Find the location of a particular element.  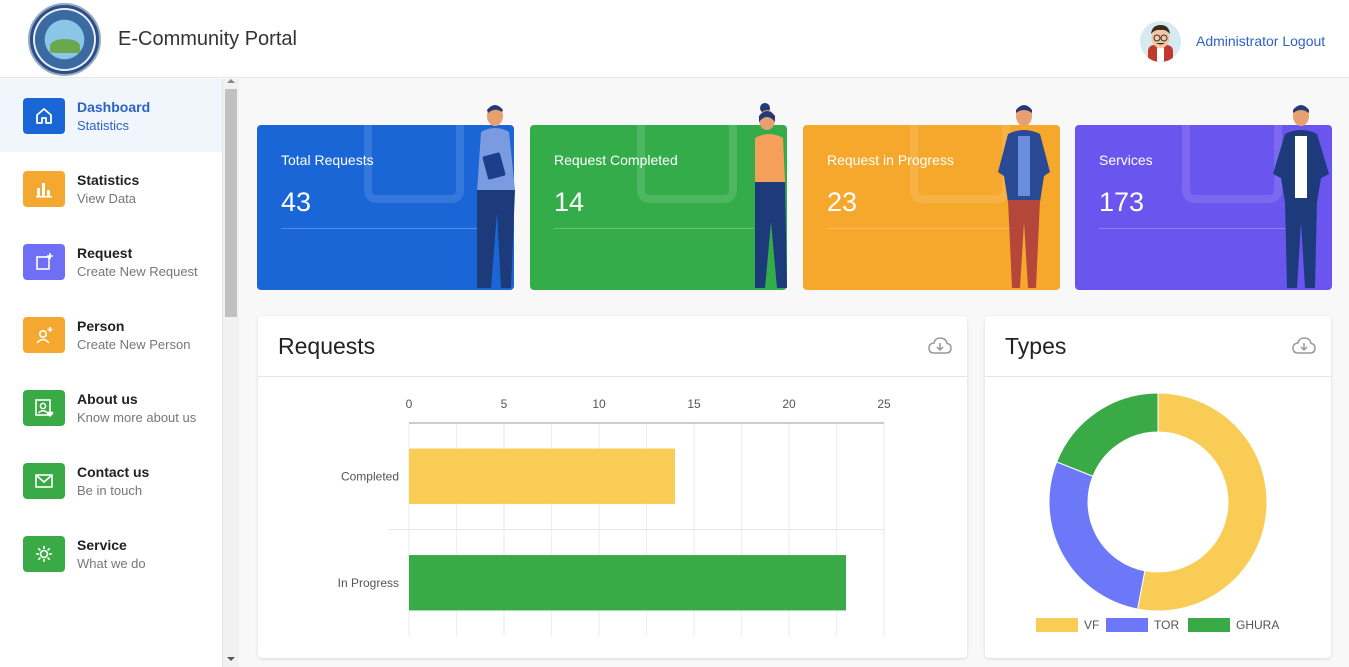

y-category-label: In Progress is located at coordinates (368, 583).